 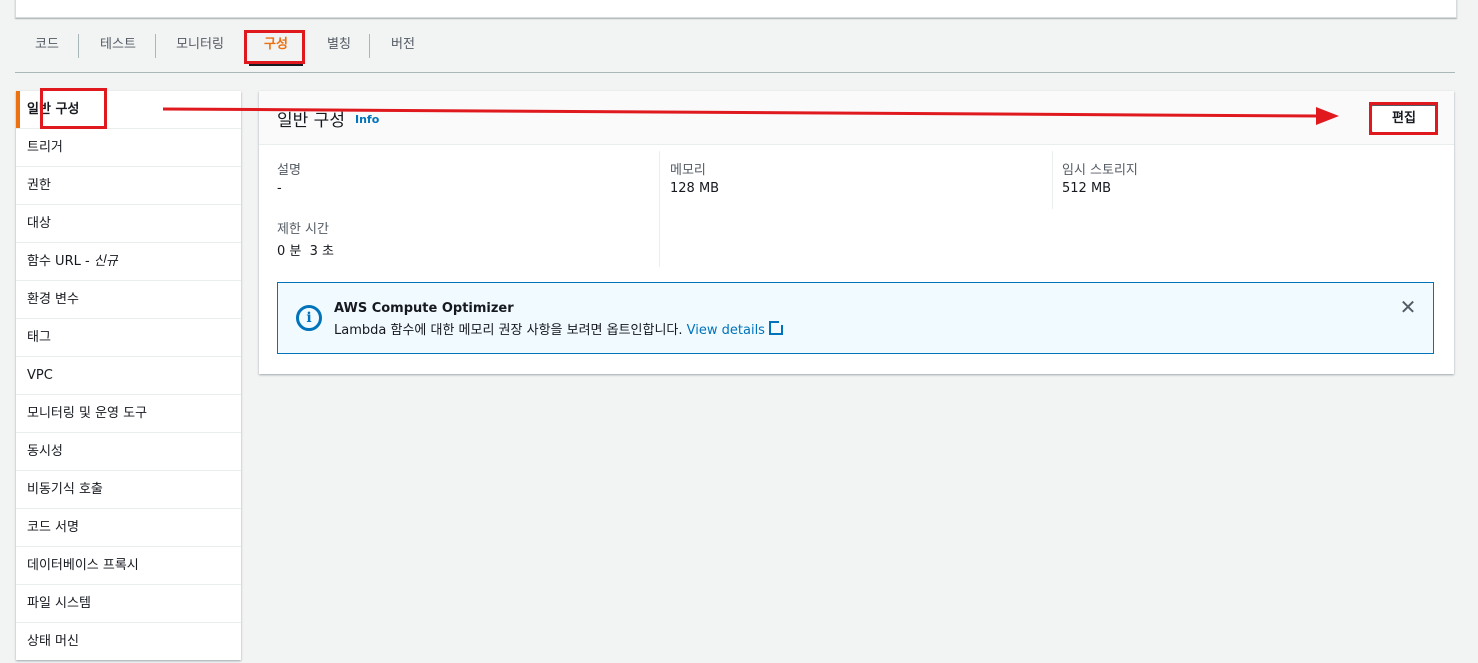 What do you see at coordinates (128, 109) in the screenshot?
I see `sidebar-item-general-configuration: 일반 구성` at bounding box center [128, 109].